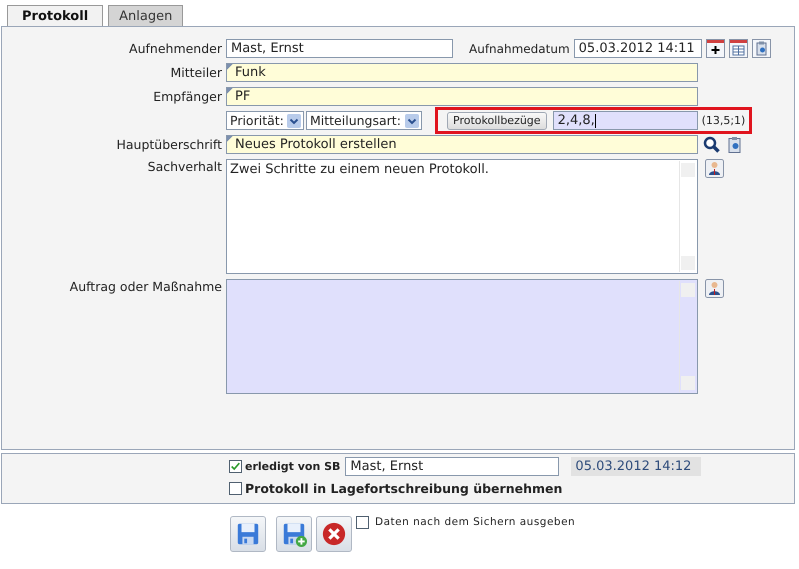 The height and width of the screenshot is (569, 799). I want to click on calendar-add-icon, so click(715, 48).